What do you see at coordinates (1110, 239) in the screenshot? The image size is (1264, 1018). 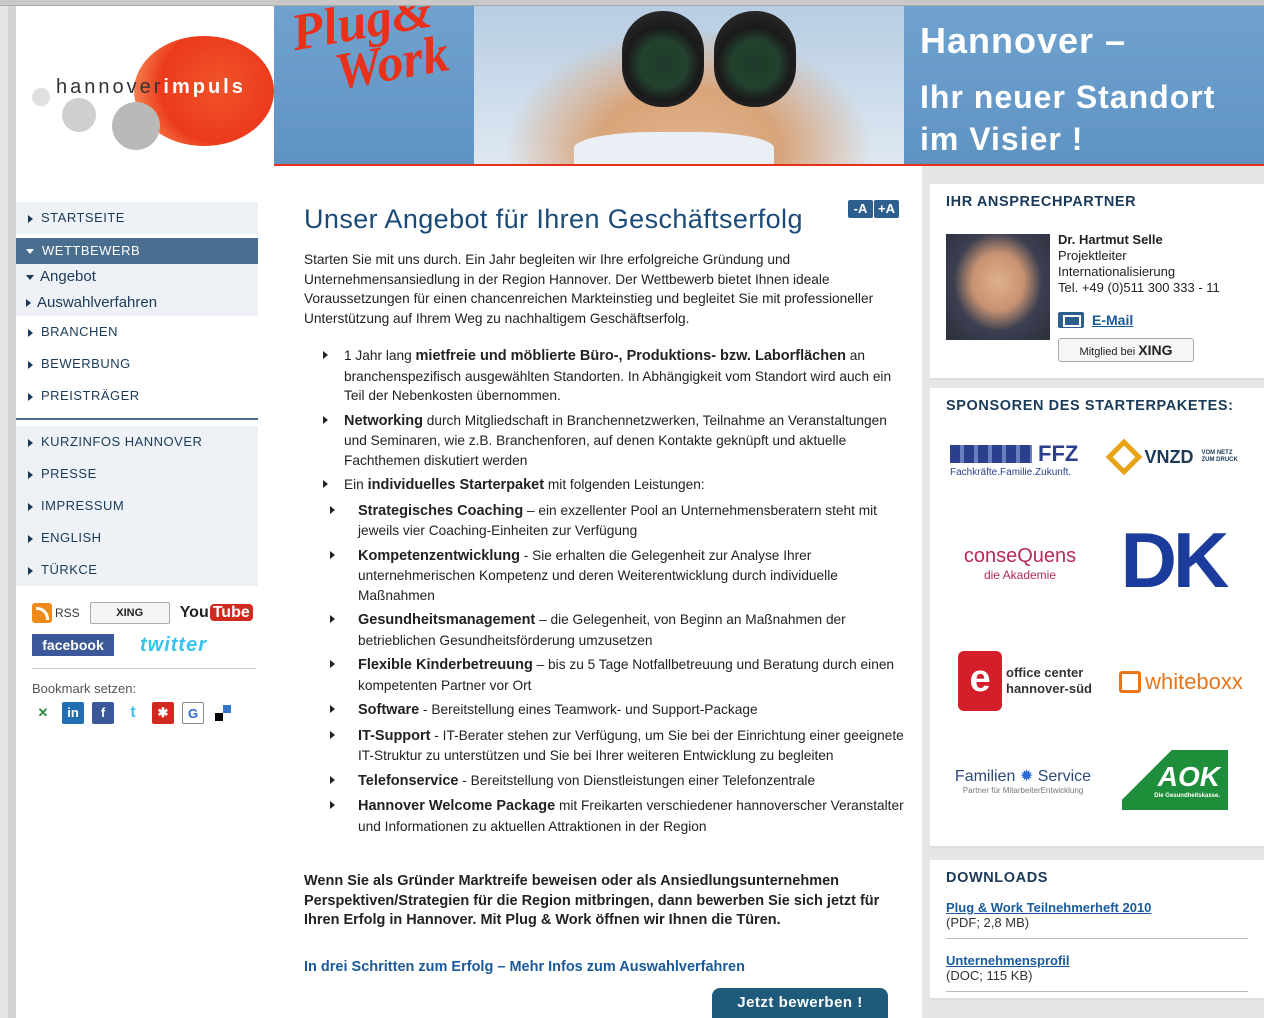 I see `contact-name: Dr. Hartmut Selle` at bounding box center [1110, 239].